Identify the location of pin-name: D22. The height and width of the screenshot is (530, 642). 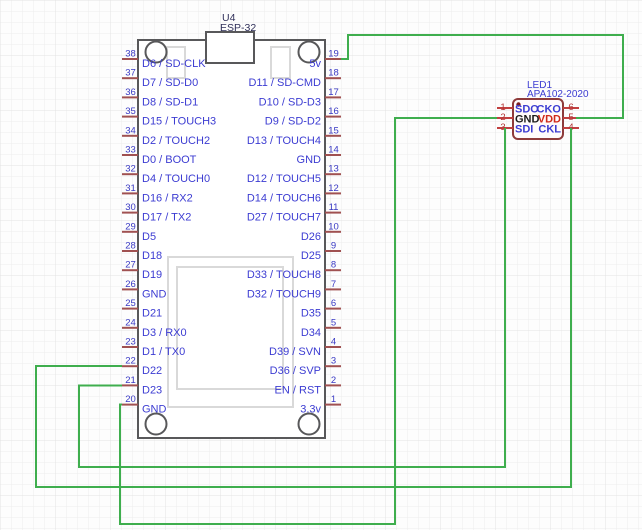
(152, 371).